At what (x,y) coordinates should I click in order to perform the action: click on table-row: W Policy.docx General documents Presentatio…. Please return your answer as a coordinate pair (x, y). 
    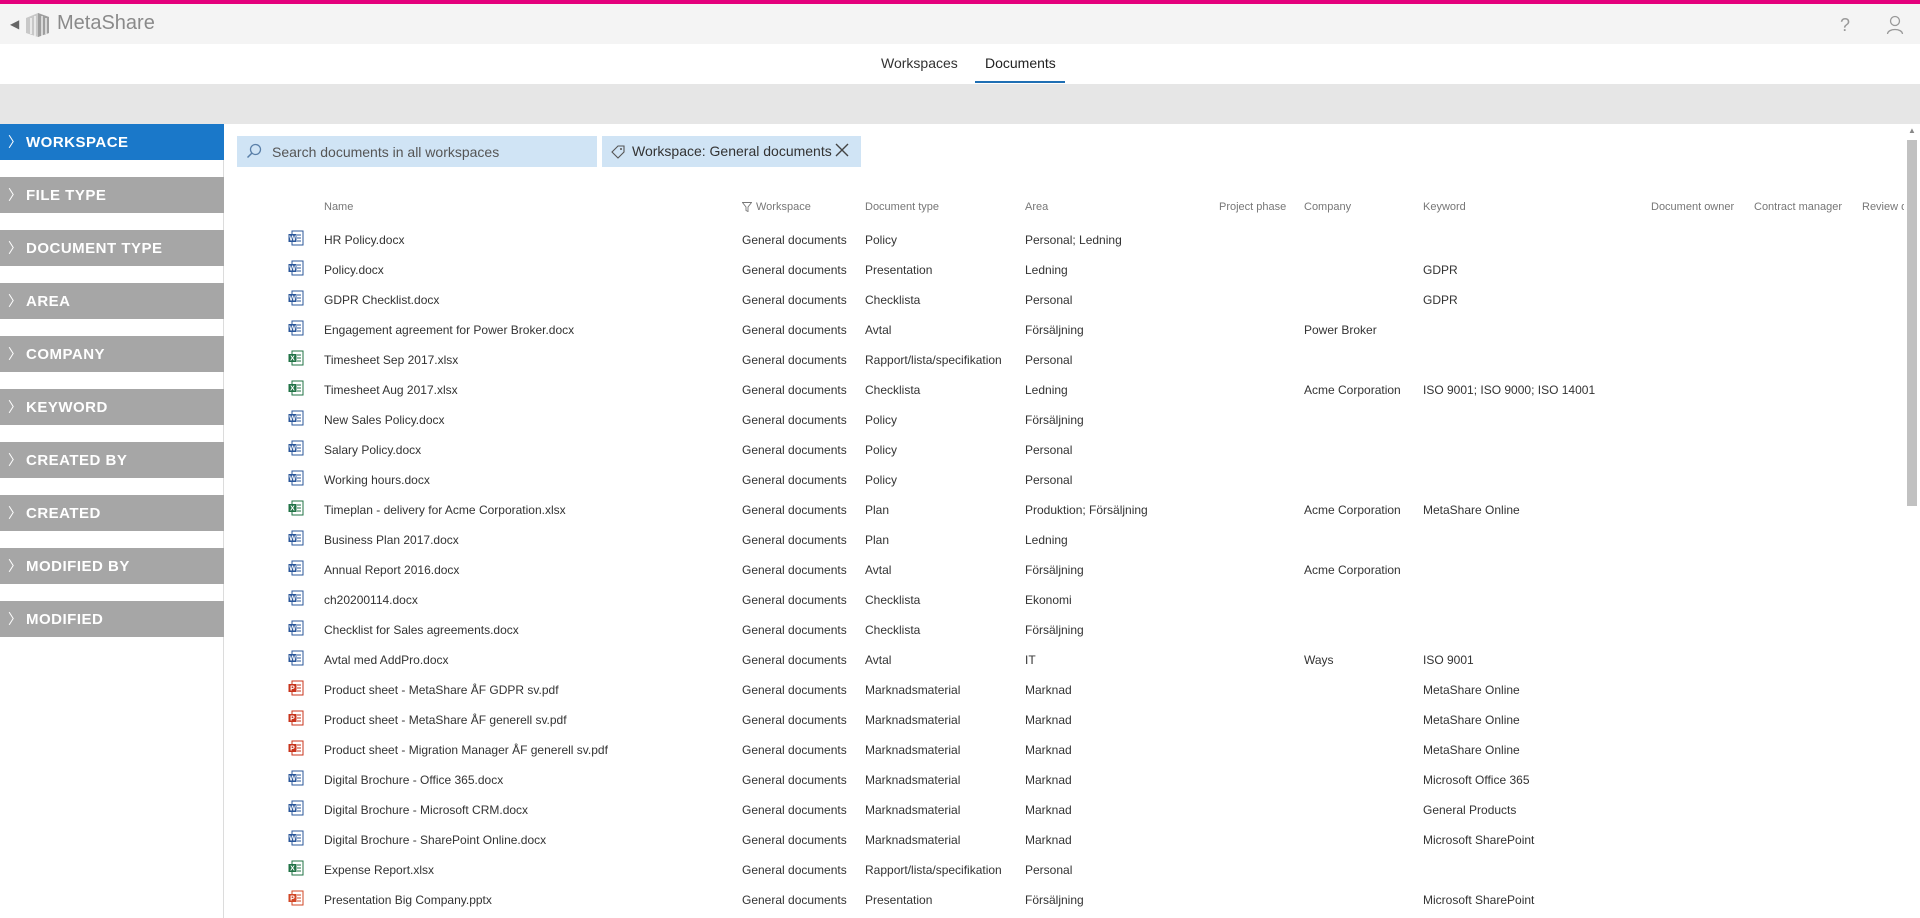
    Looking at the image, I should click on (1065, 270).